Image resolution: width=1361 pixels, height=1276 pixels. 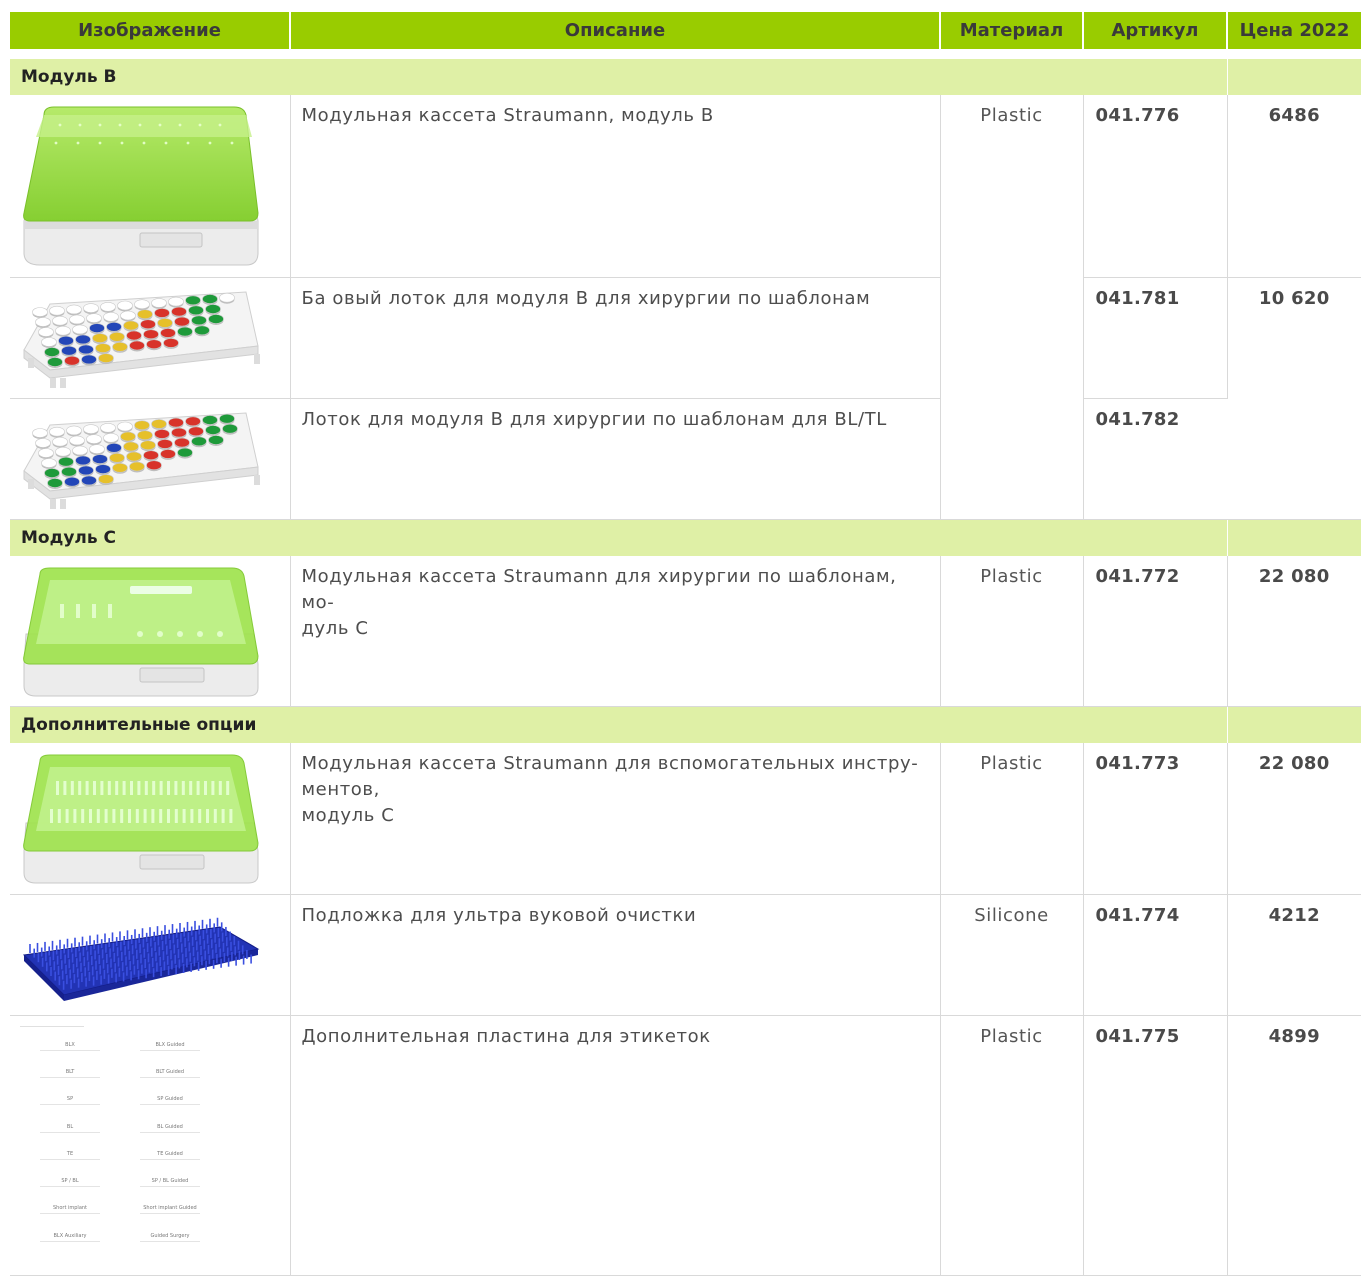 I want to click on article-cell: 041.772, so click(x=1155, y=631).